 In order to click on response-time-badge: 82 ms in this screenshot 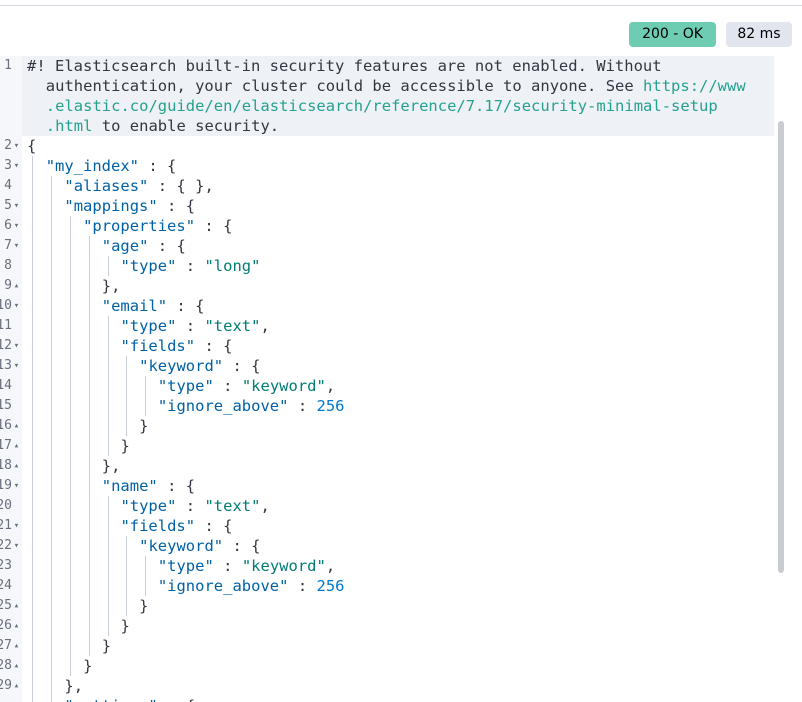, I will do `click(759, 34)`.